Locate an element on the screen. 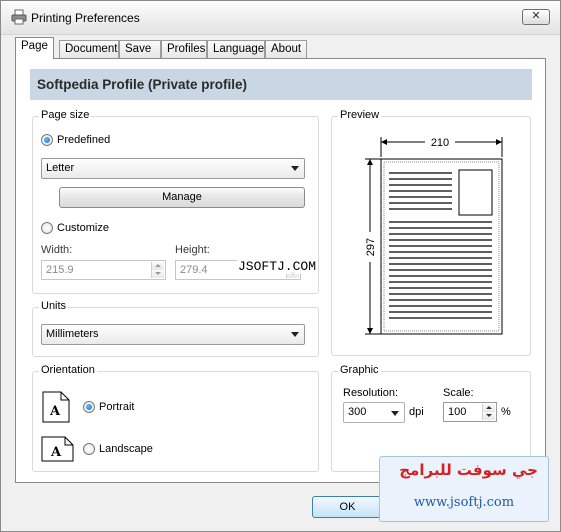  watermark-text: JSOFTJ.COM is located at coordinates (277, 266).